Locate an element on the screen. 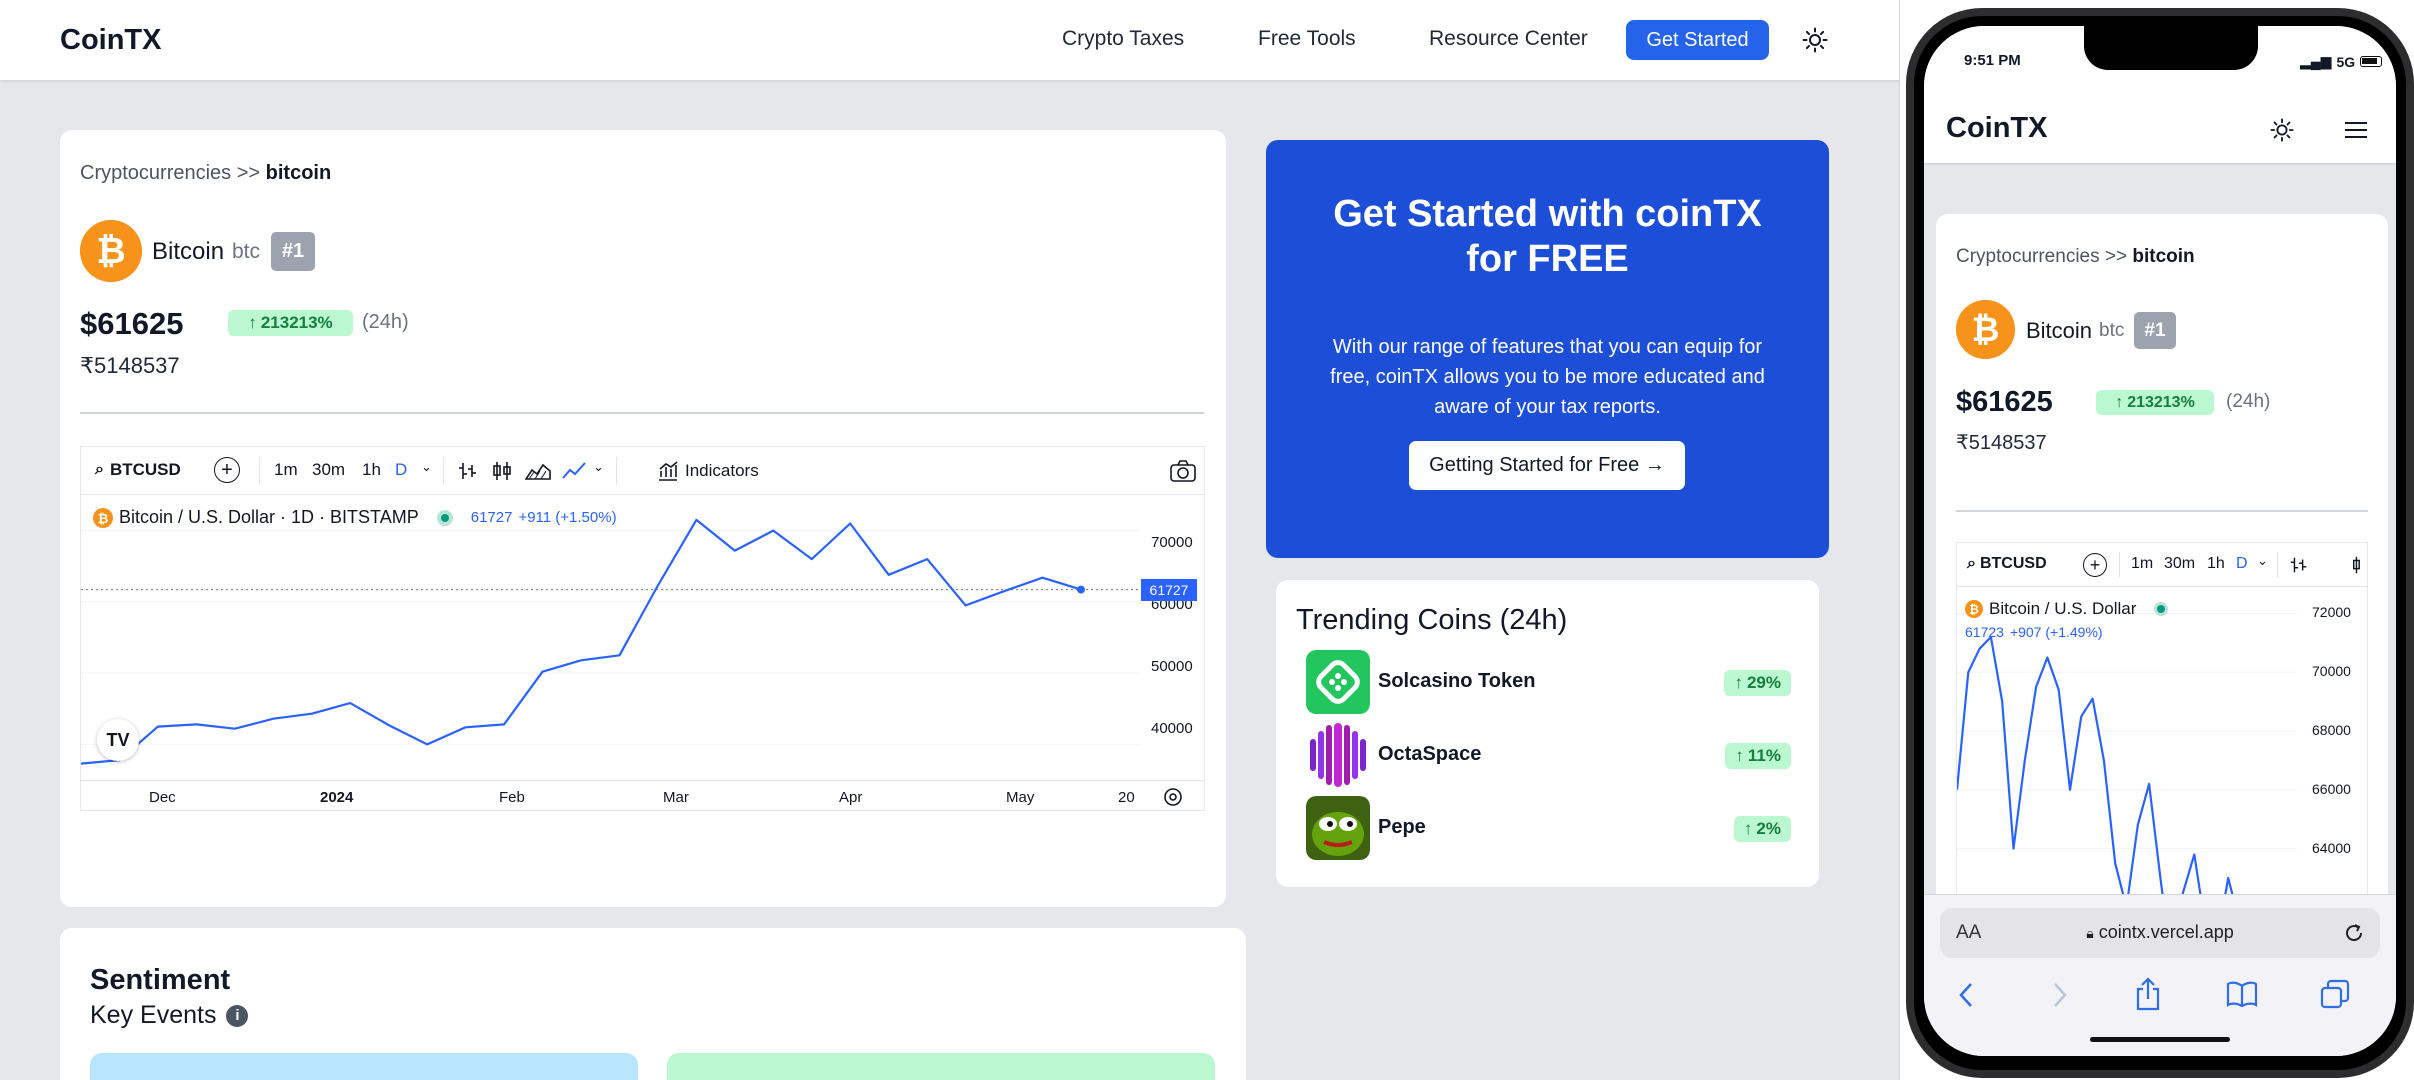 This screenshot has height=1080, width=2414. coin-symbol: btc is located at coordinates (246, 251).